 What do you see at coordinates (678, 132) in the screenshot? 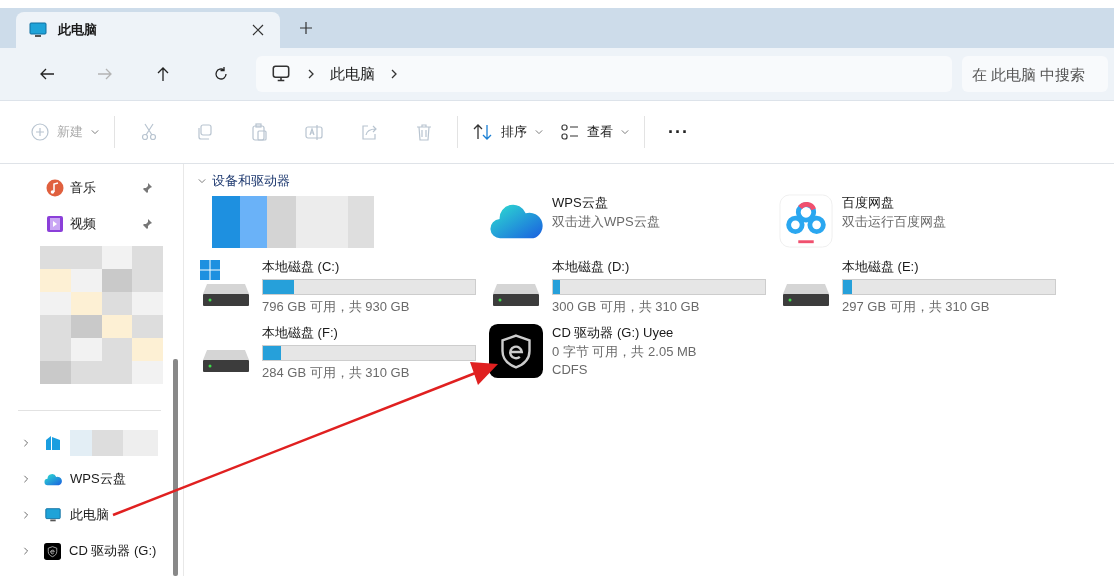
I see `more-button: ···` at bounding box center [678, 132].